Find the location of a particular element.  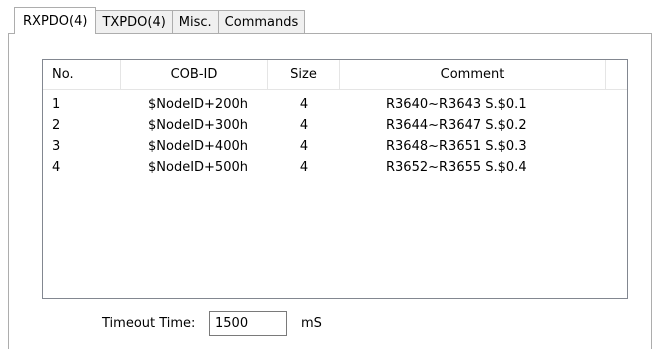

row-cob-id: $NodeID+300h is located at coordinates (198, 125).